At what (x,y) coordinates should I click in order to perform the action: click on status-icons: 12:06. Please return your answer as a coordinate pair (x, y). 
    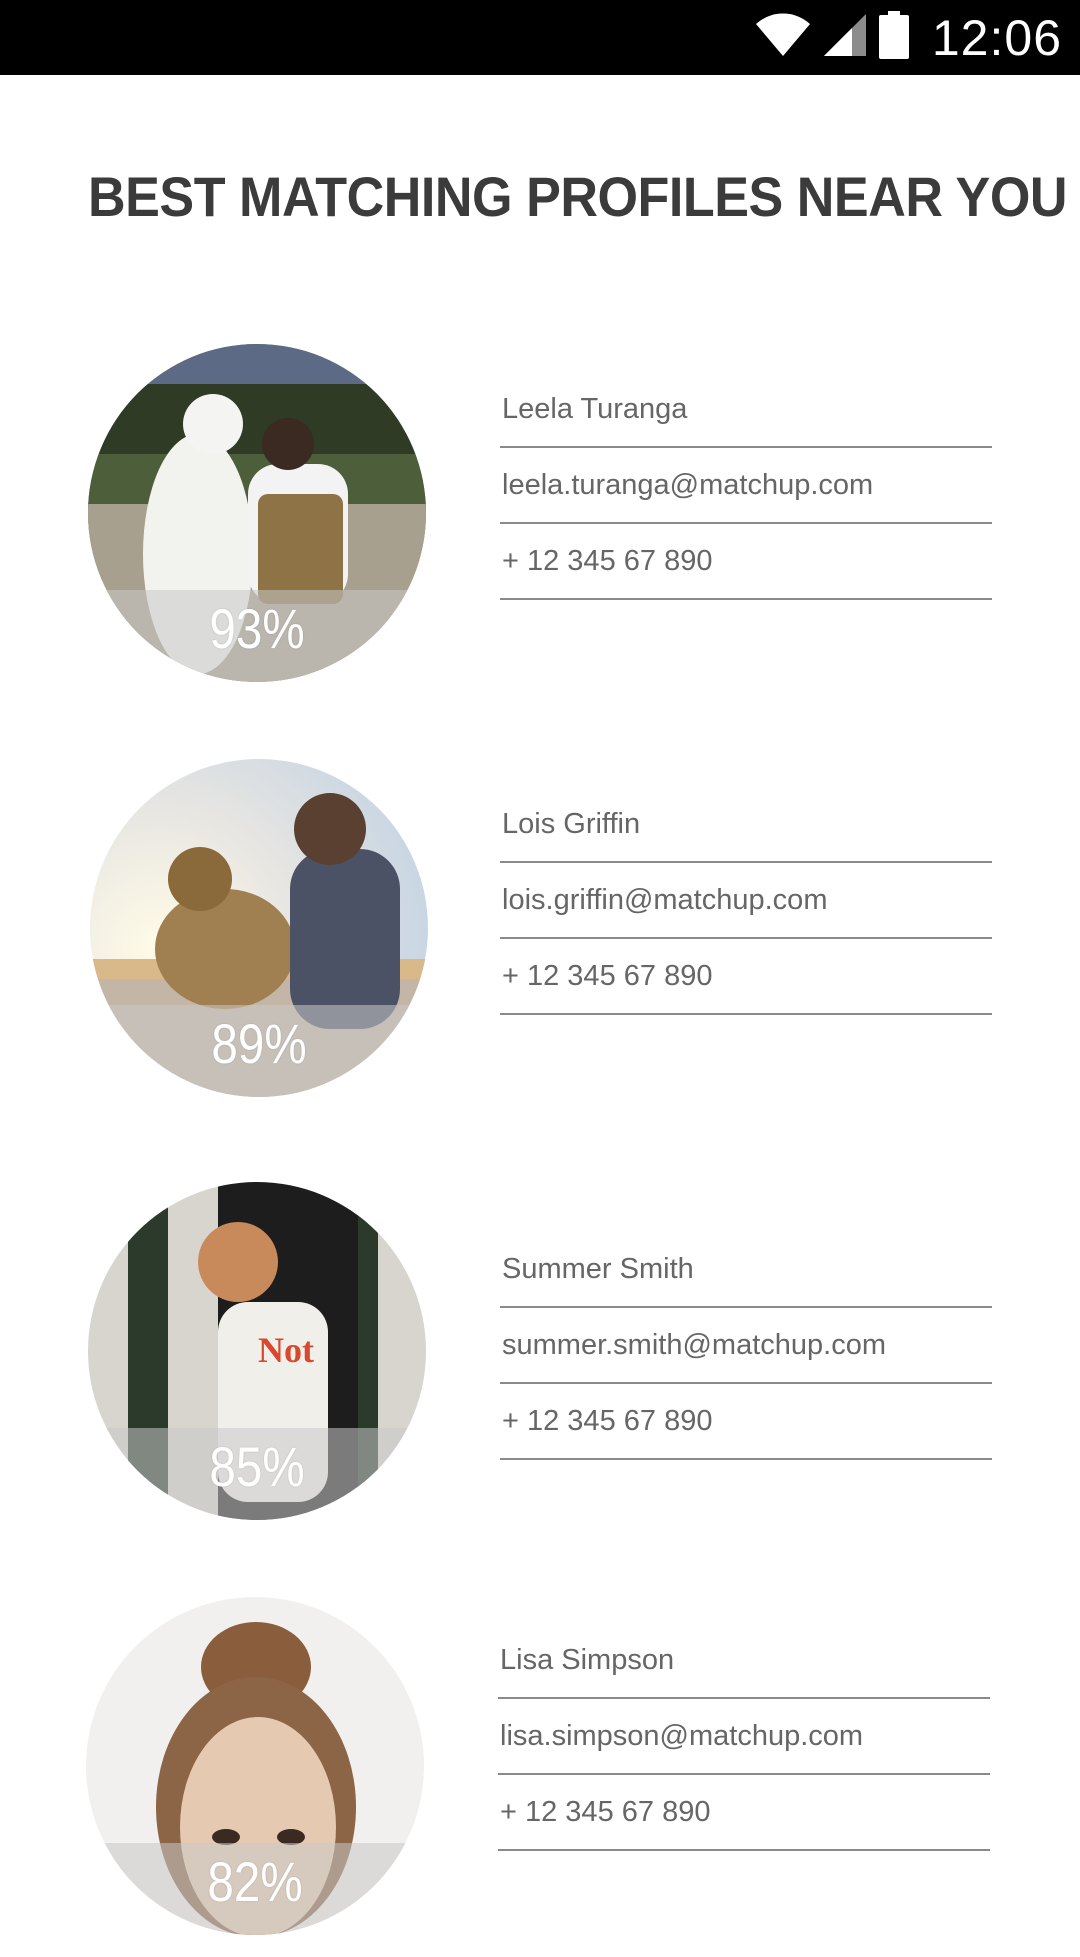
    Looking at the image, I should click on (908, 37).